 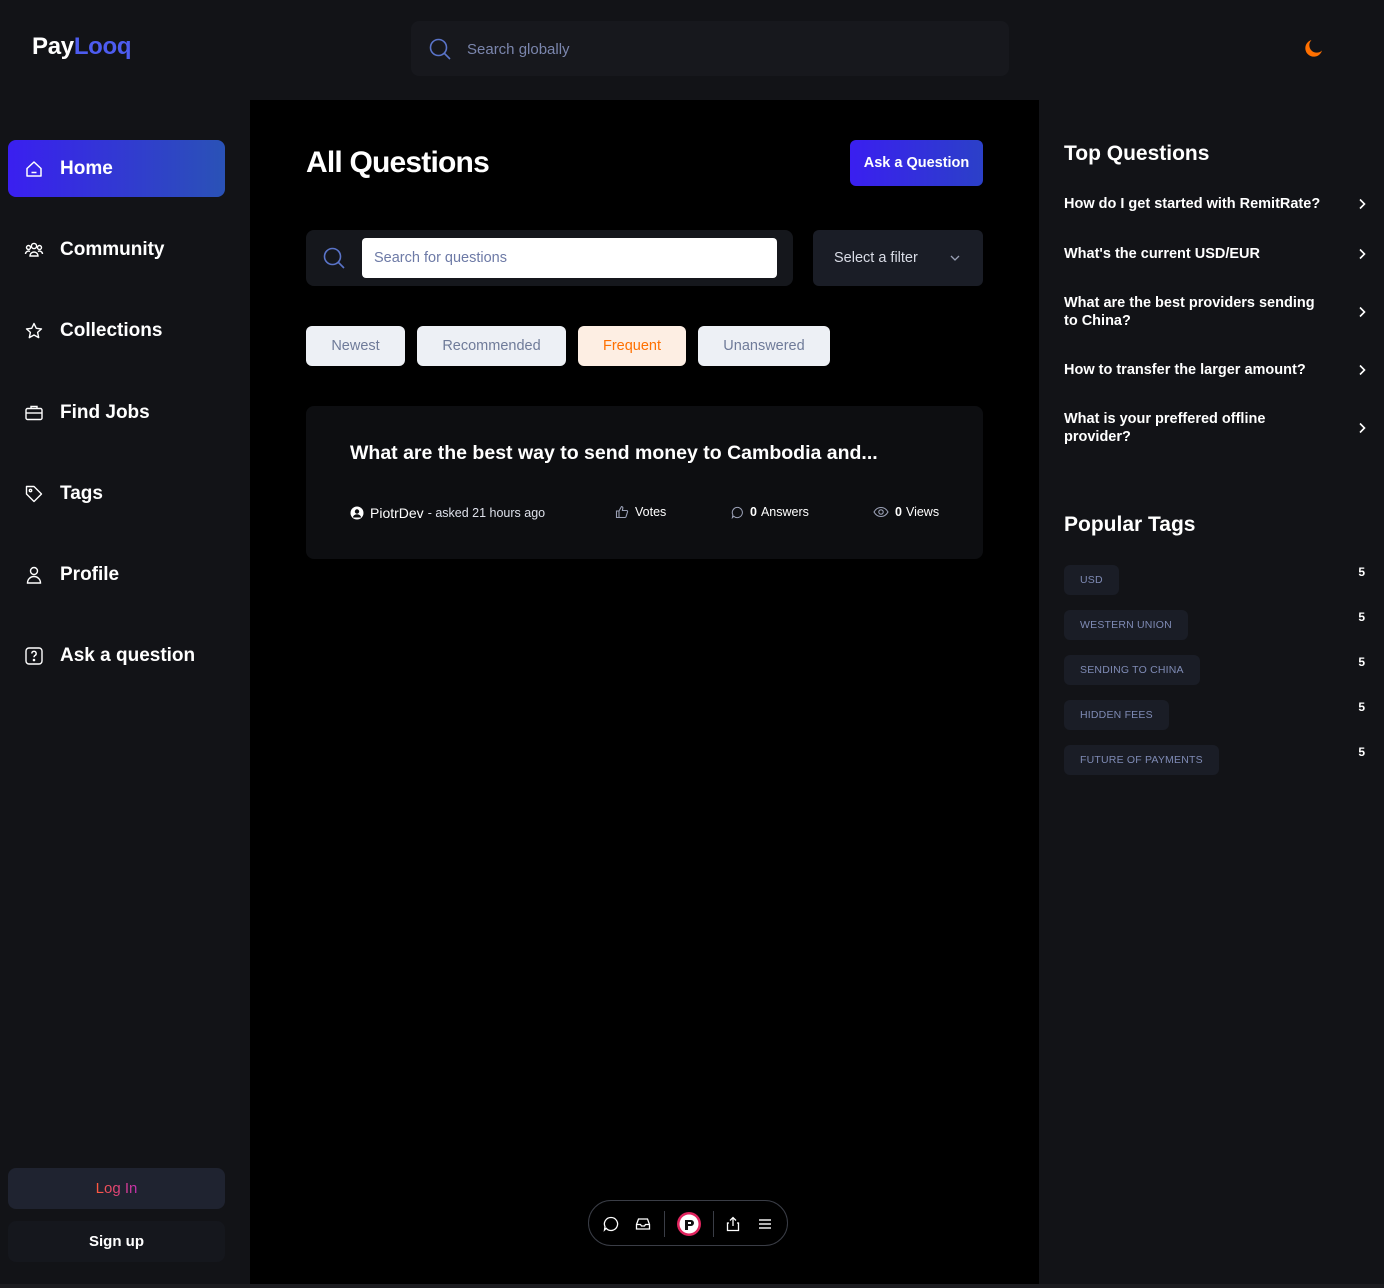 I want to click on brand-logo: PayLooq, so click(x=82, y=47).